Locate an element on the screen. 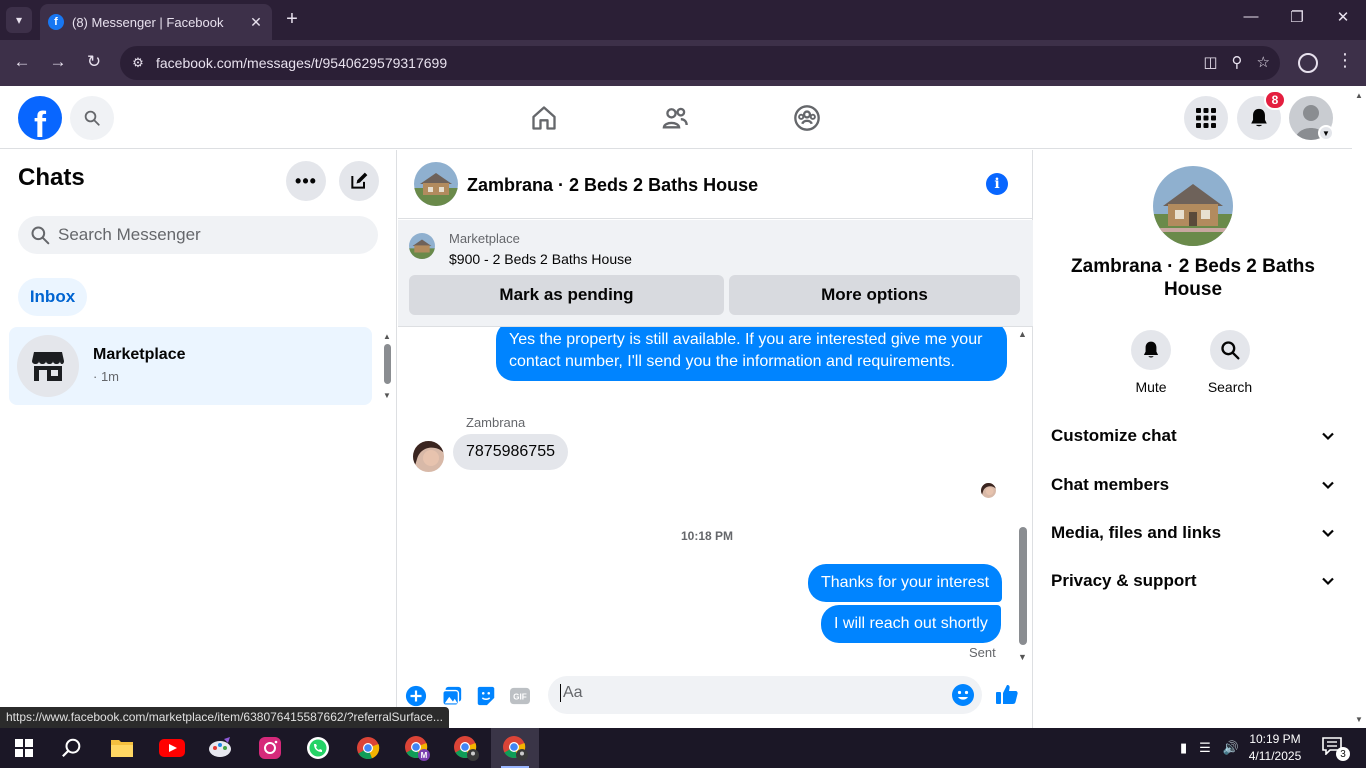 This screenshot has height=768, width=1366. chats-scrollbar: ▲ ▼ is located at coordinates (388, 366).